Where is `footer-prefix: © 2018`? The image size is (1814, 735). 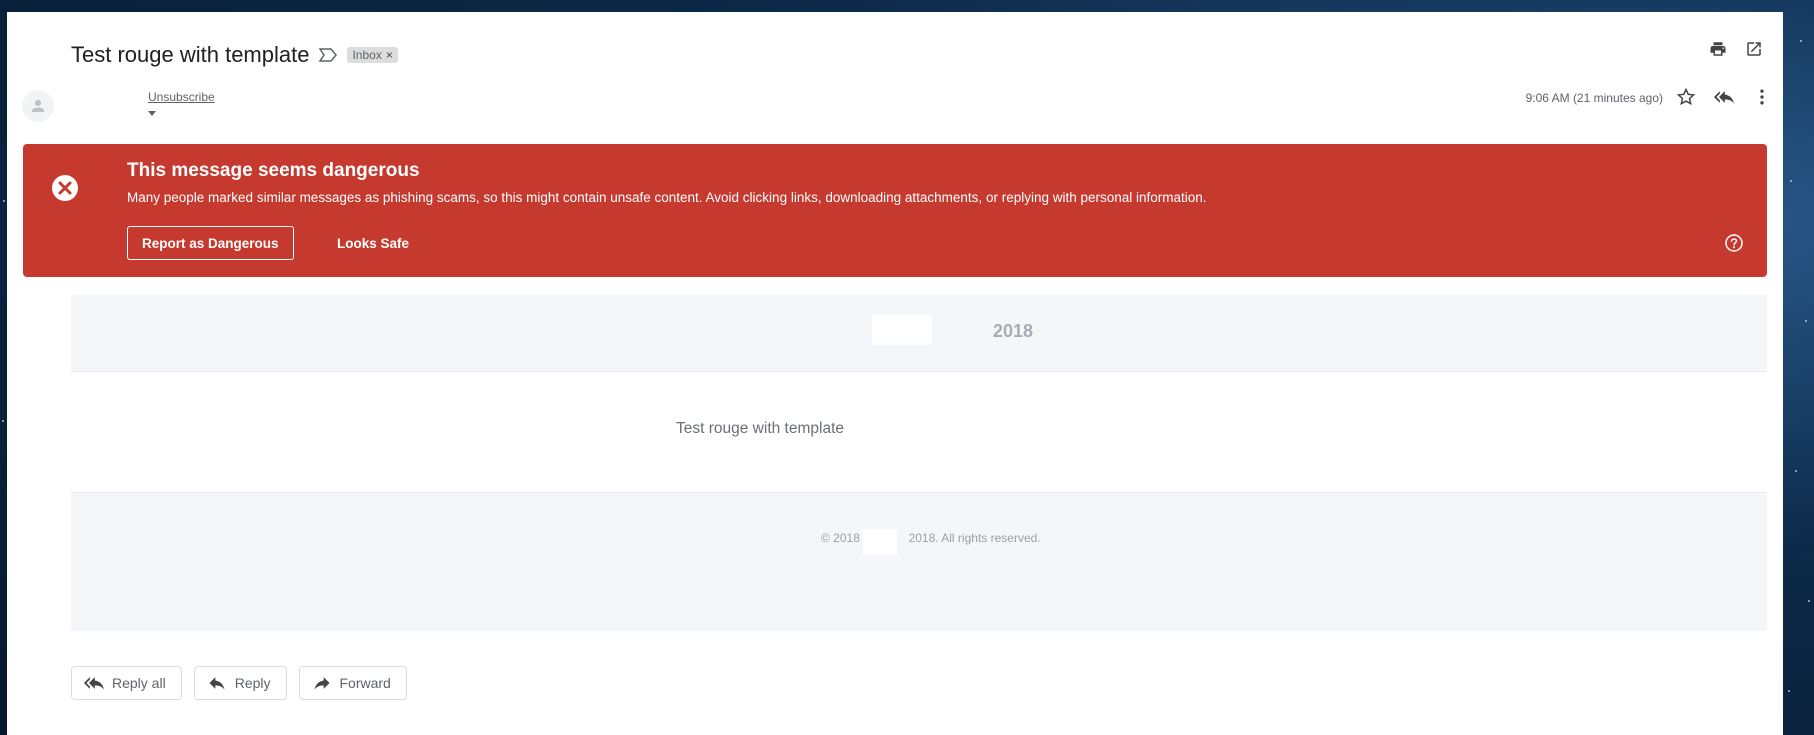
footer-prefix: © 2018 is located at coordinates (840, 538).